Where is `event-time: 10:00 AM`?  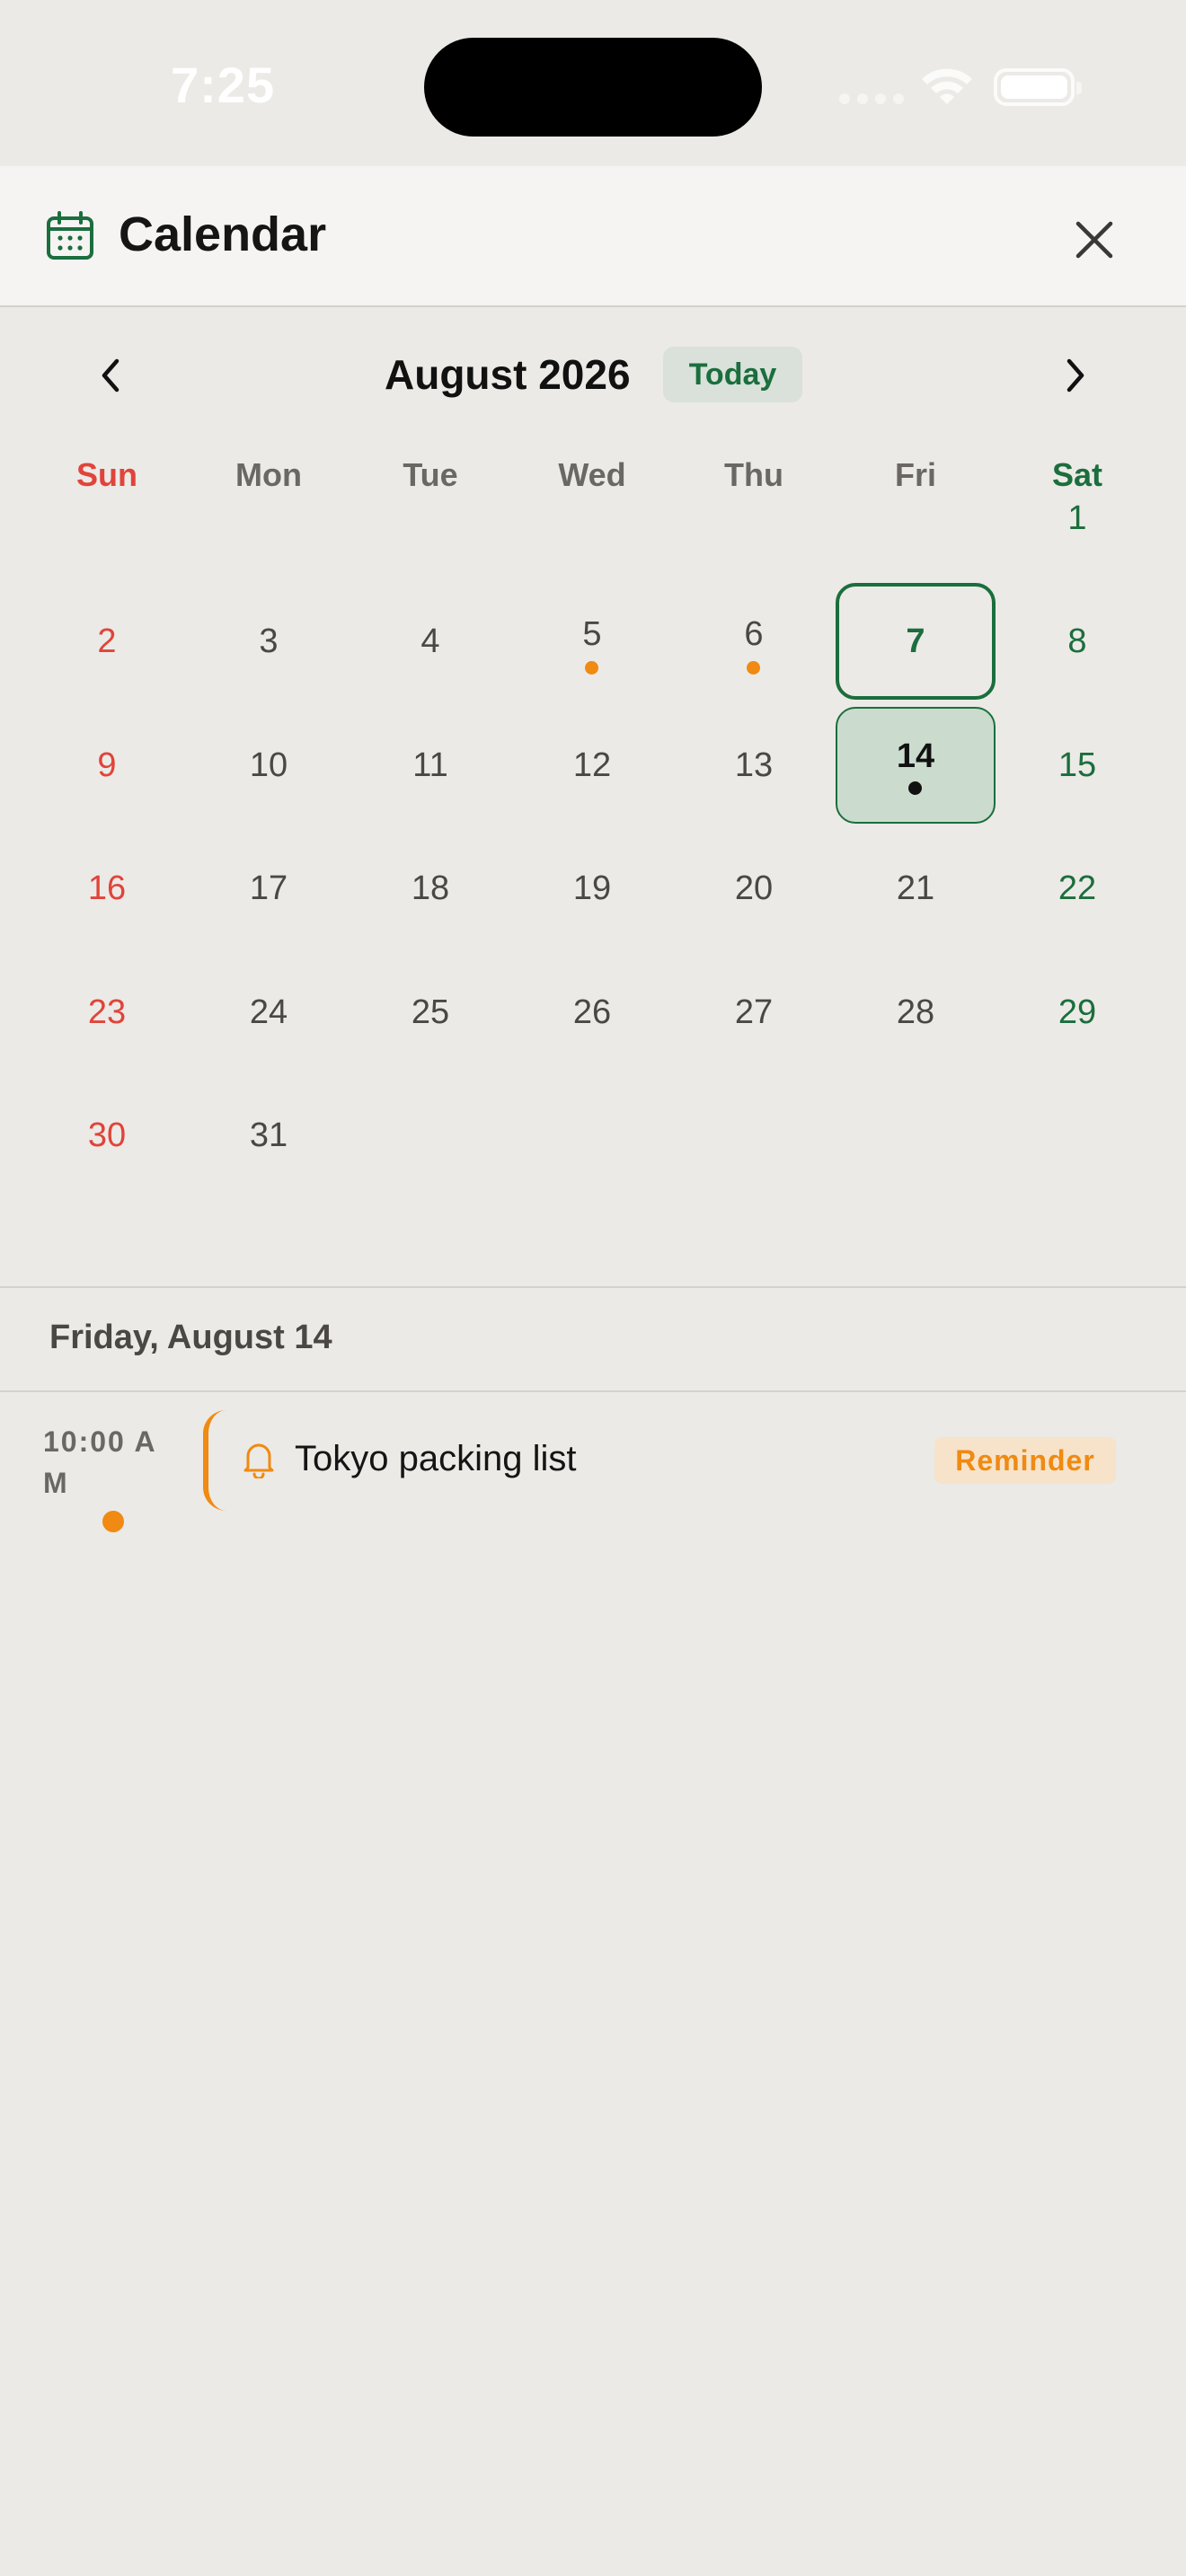
event-time: 10:00 AM is located at coordinates (100, 1462).